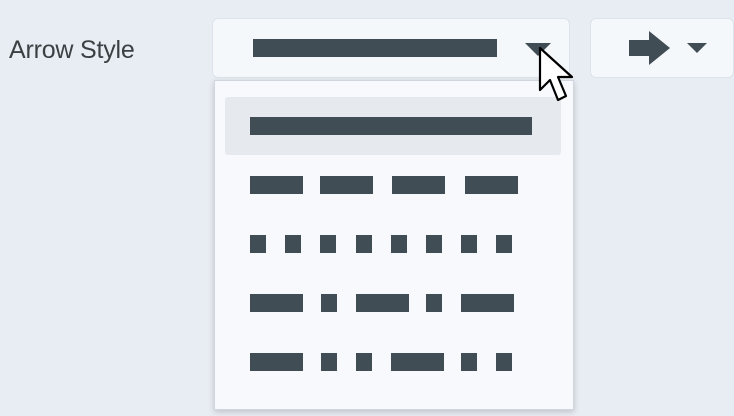  Describe the element at coordinates (375, 48) in the screenshot. I see `selected-line-preview` at that location.